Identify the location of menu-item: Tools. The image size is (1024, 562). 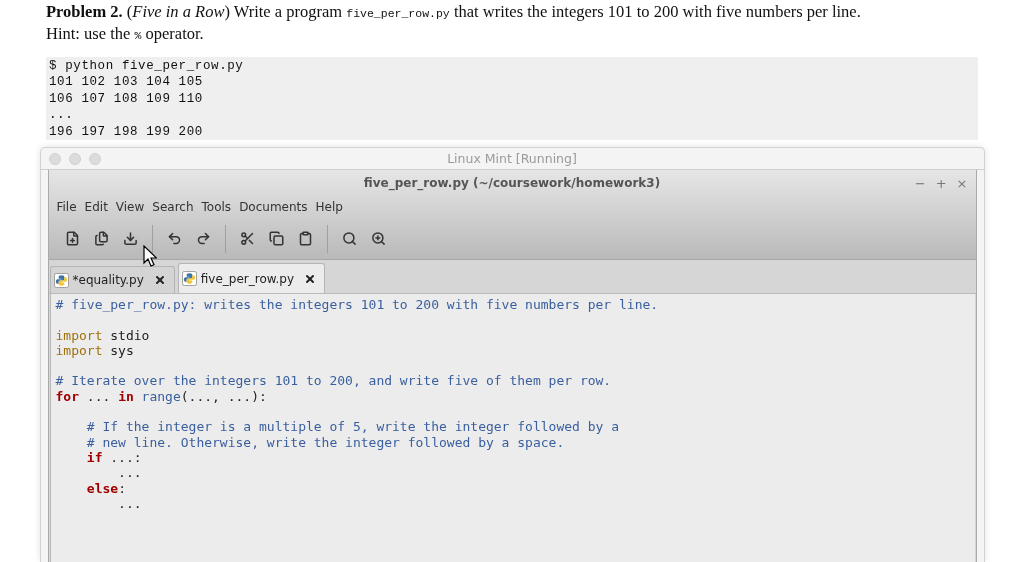
(216, 207).